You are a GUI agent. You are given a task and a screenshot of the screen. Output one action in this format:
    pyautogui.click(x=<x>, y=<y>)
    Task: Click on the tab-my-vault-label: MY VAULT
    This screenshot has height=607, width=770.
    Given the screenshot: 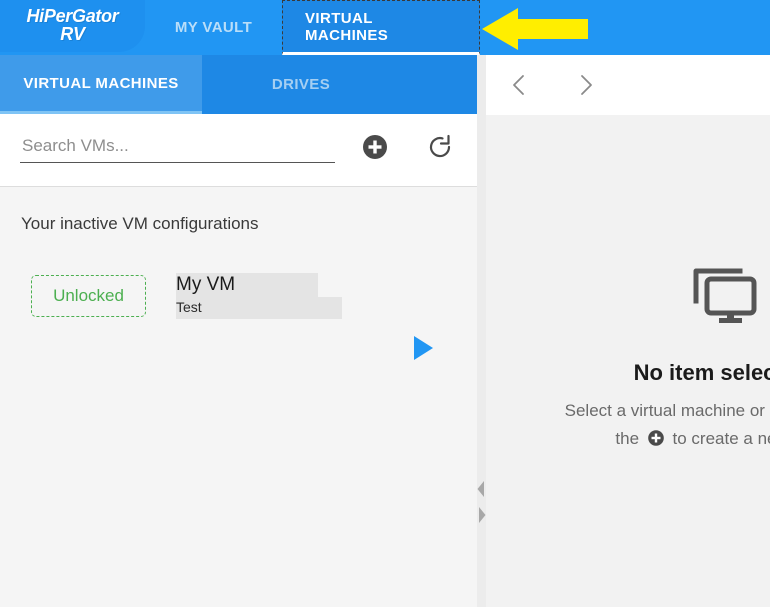 What is the action you would take?
    pyautogui.click(x=213, y=27)
    